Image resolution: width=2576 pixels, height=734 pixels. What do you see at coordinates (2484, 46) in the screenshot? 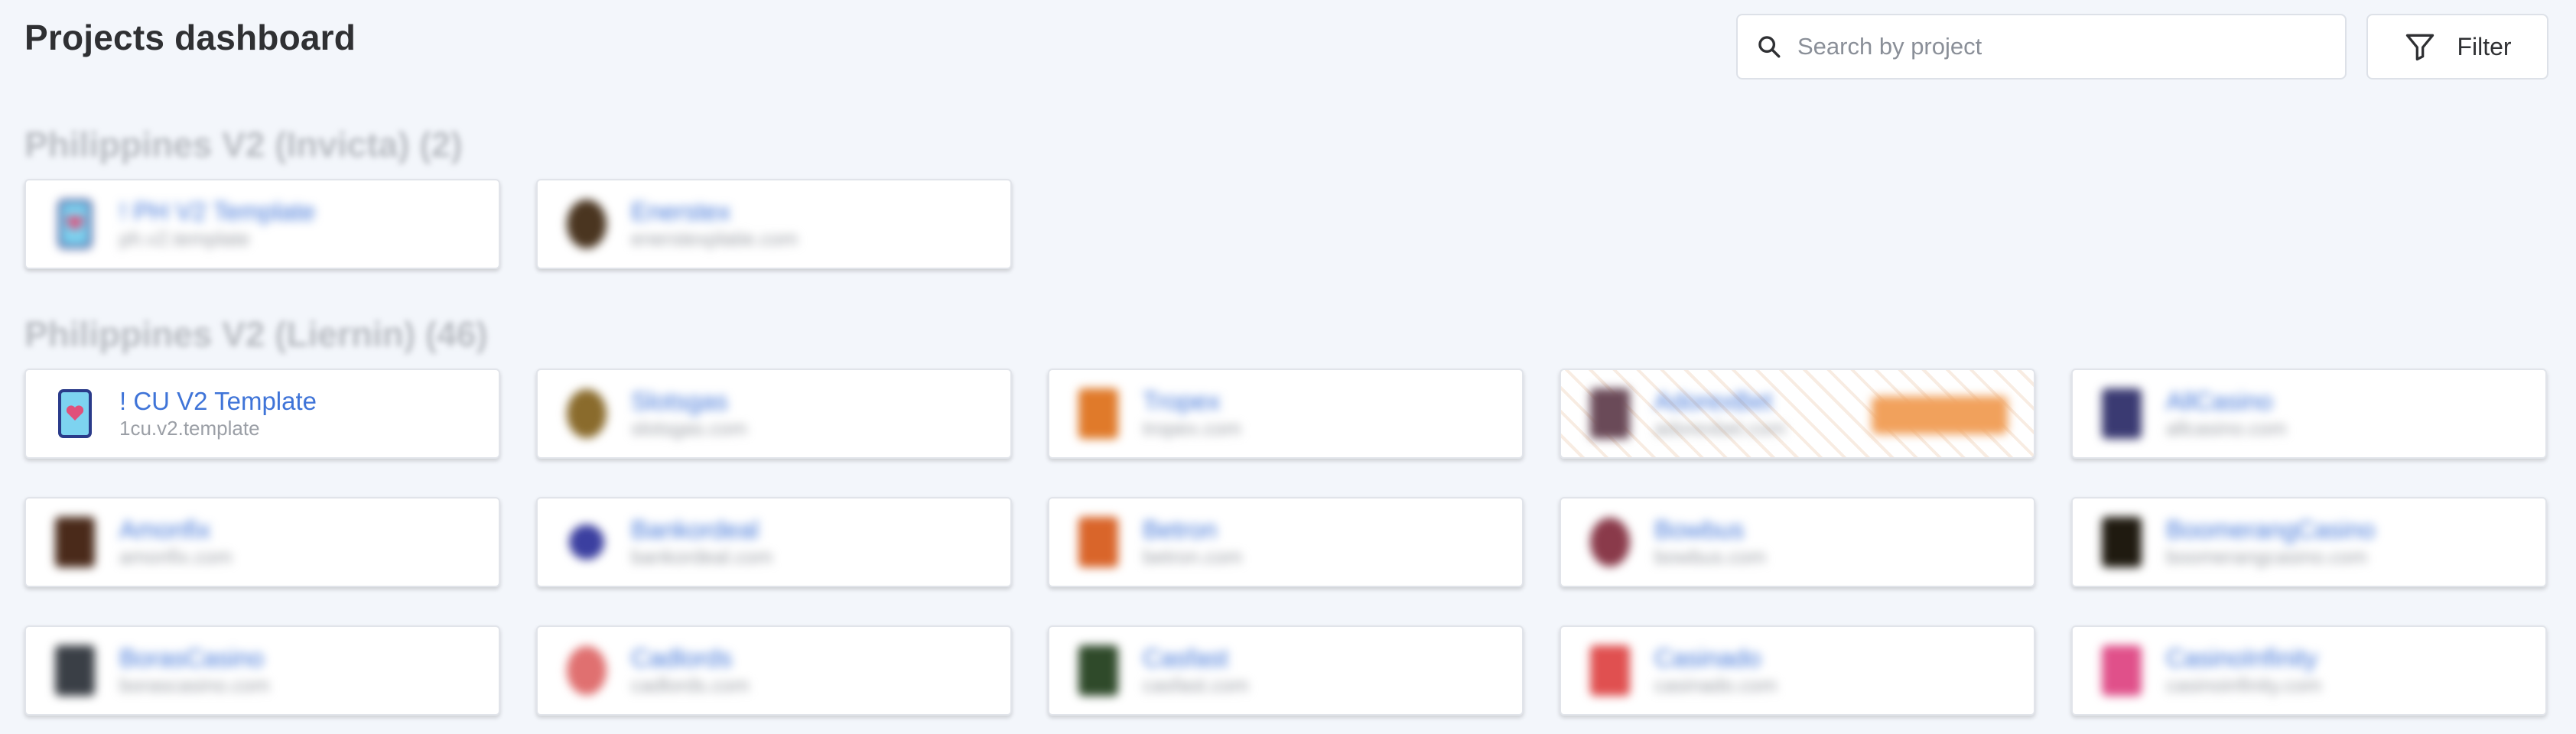
I see `filter-label: Filter` at bounding box center [2484, 46].